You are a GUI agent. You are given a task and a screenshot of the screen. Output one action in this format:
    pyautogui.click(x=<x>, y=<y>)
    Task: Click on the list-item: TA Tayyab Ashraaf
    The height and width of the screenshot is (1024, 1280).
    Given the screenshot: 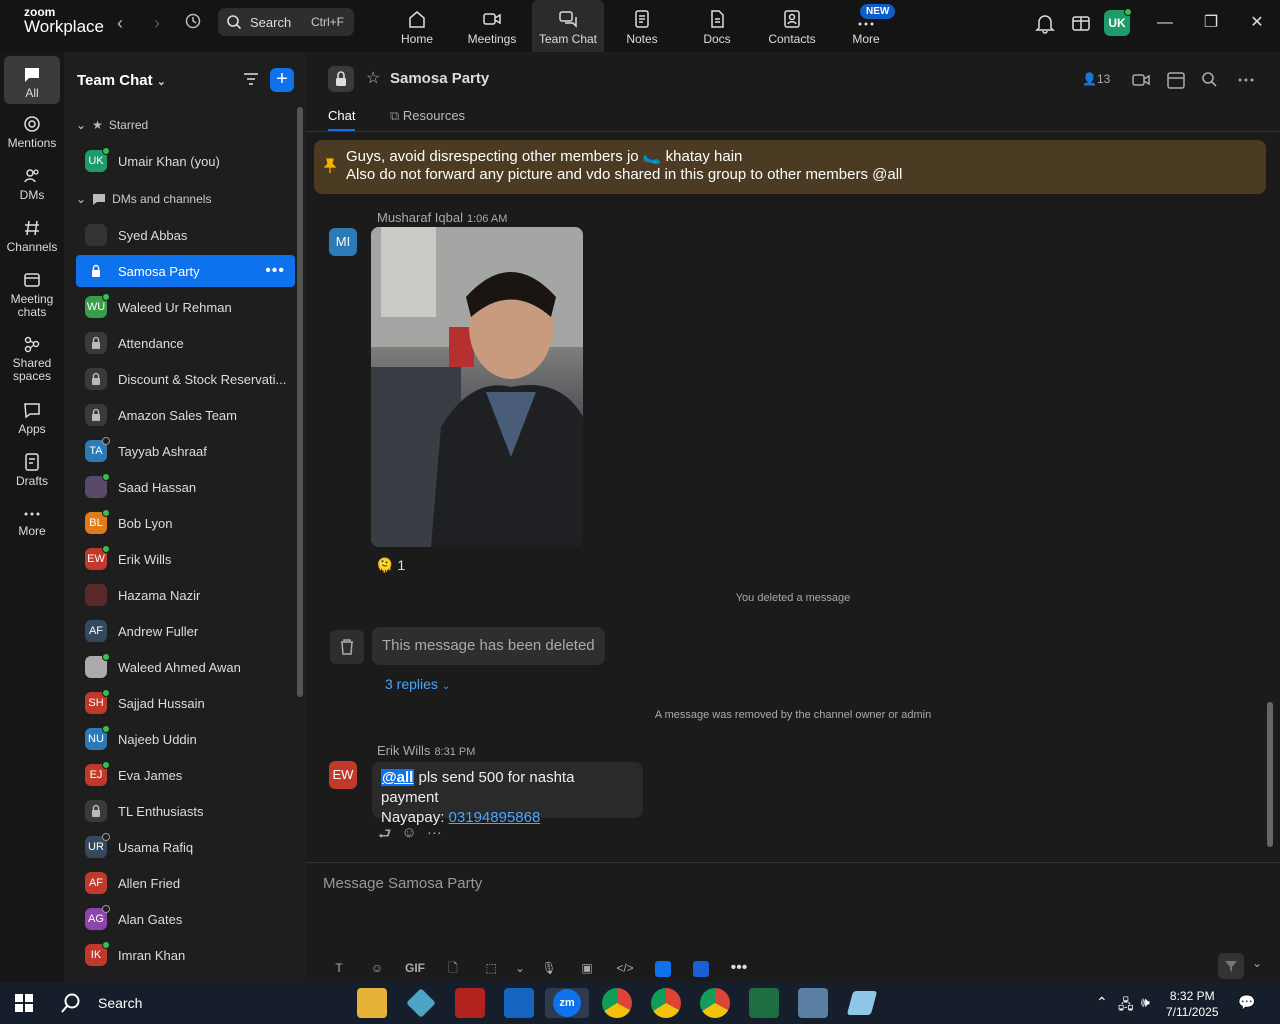 What is the action you would take?
    pyautogui.click(x=185, y=451)
    